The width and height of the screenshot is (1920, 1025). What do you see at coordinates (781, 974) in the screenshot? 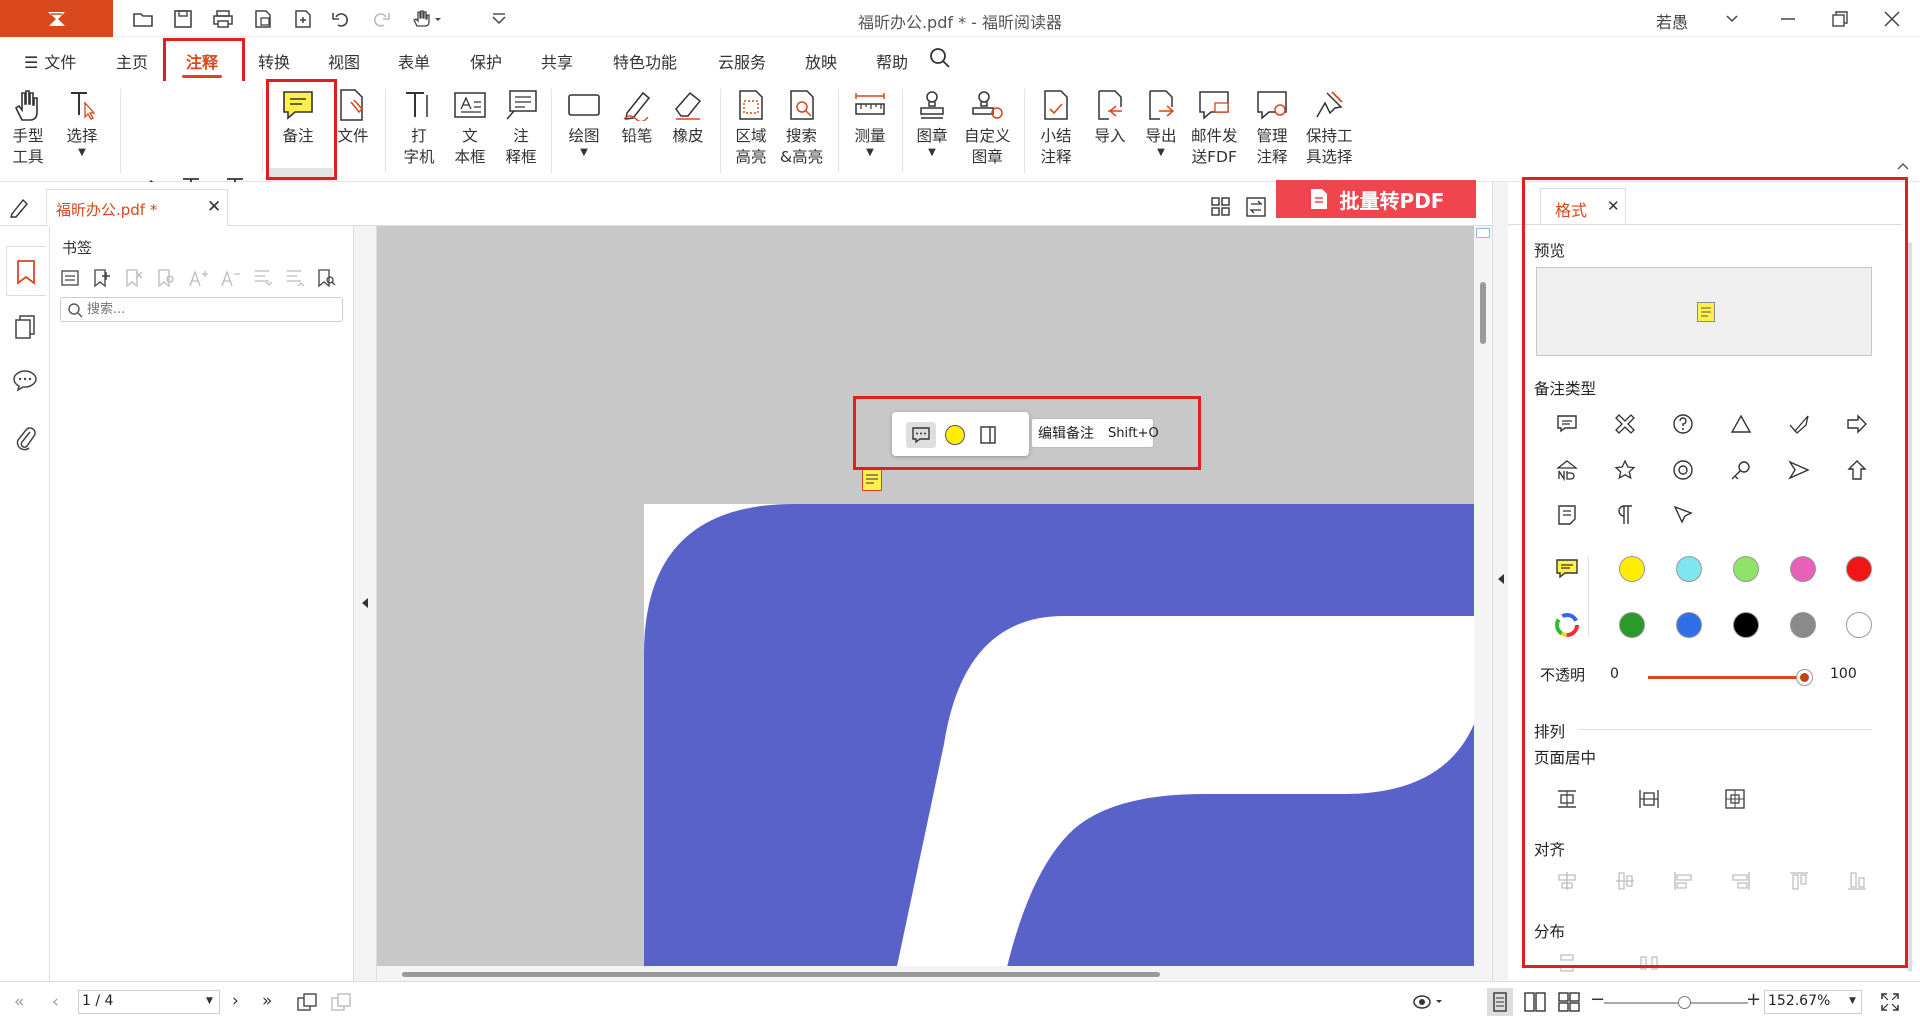
I see `horizontal-scroll-thumb` at bounding box center [781, 974].